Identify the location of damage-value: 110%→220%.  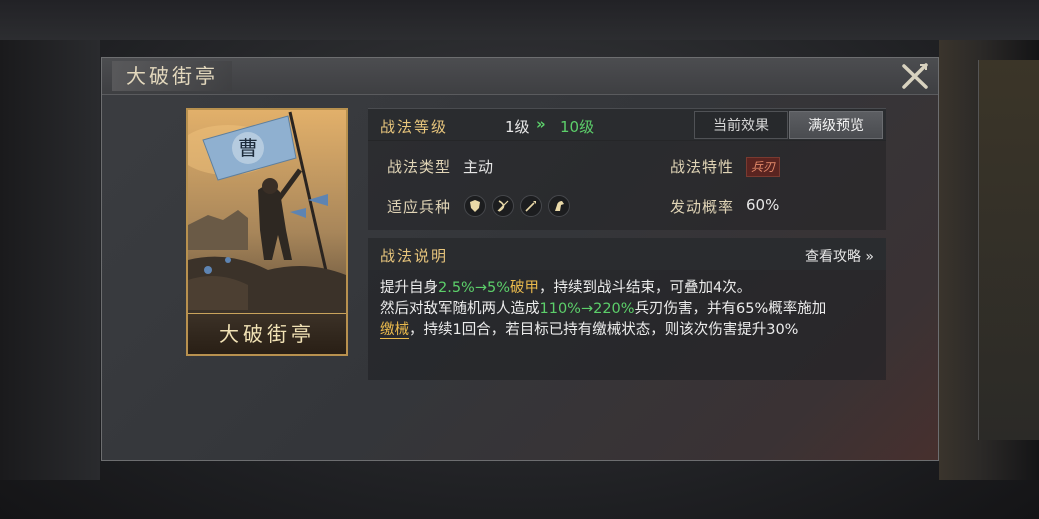
(587, 309).